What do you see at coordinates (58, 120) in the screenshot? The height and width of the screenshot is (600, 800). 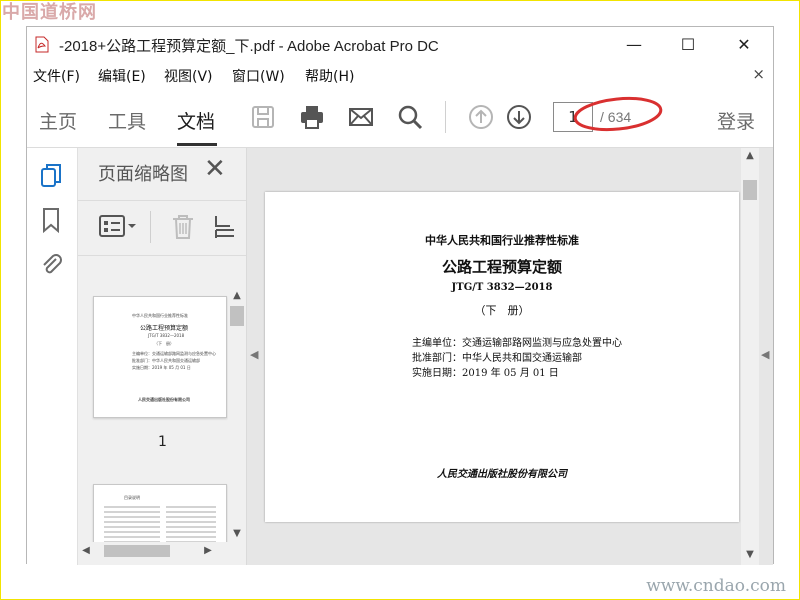 I see `tab-home: 主页` at bounding box center [58, 120].